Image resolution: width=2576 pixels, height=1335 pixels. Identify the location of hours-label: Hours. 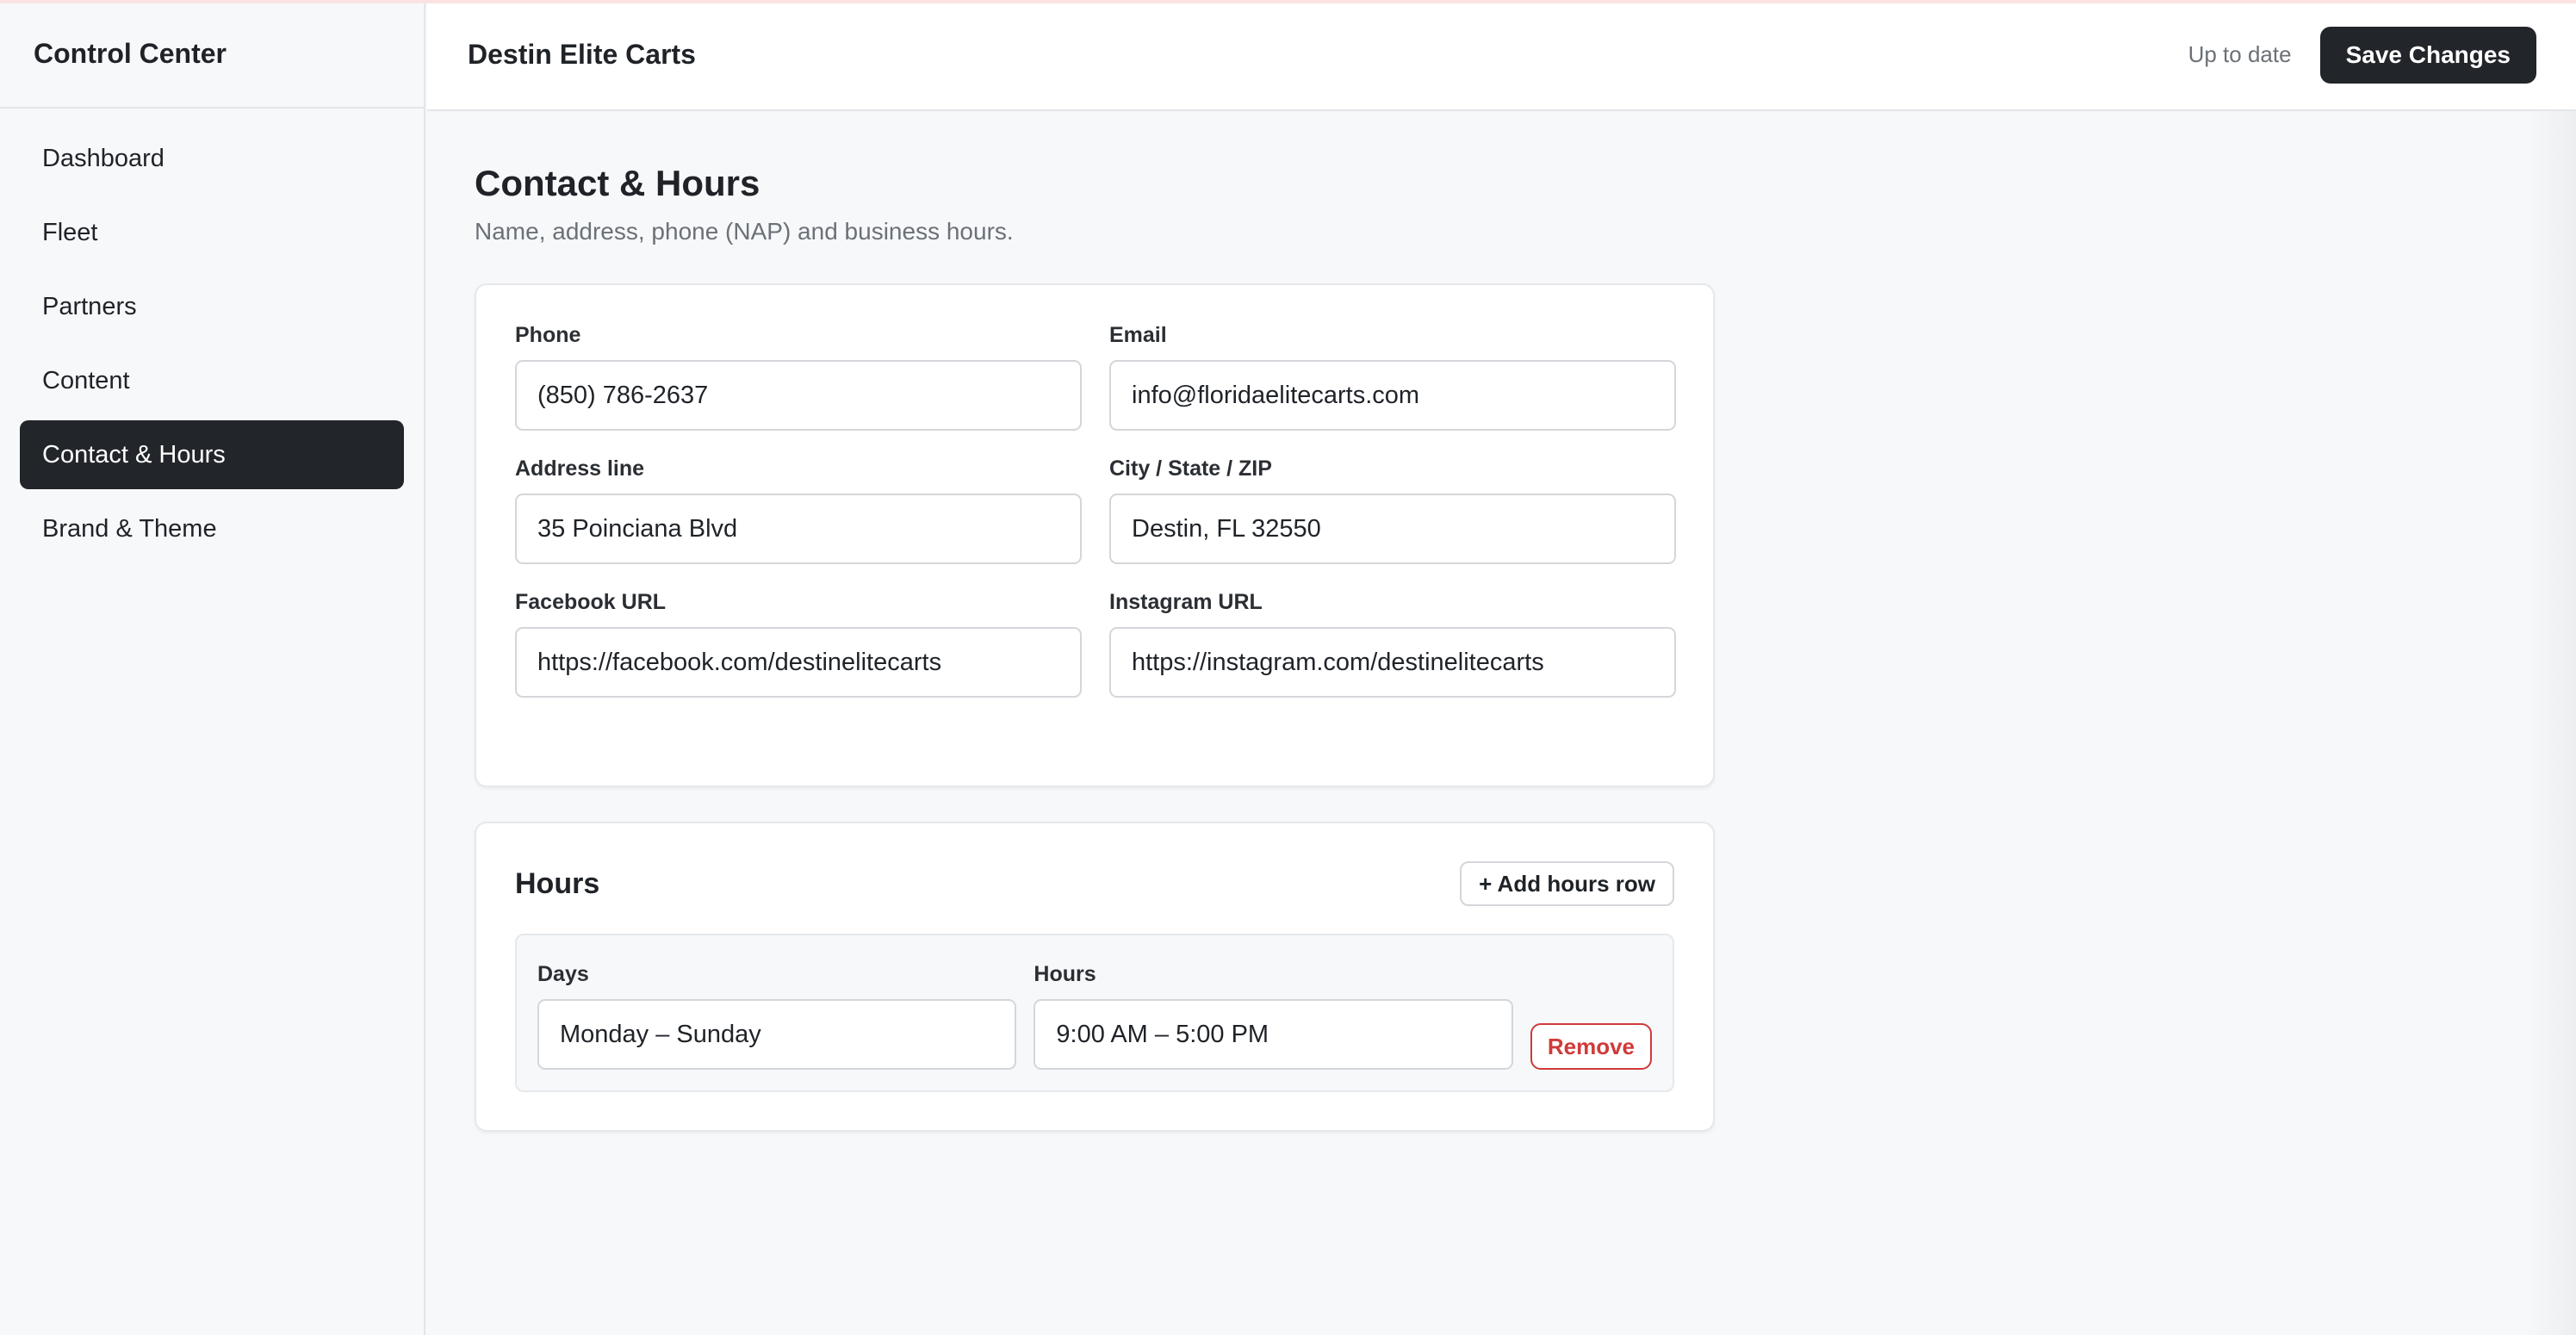
(1065, 974).